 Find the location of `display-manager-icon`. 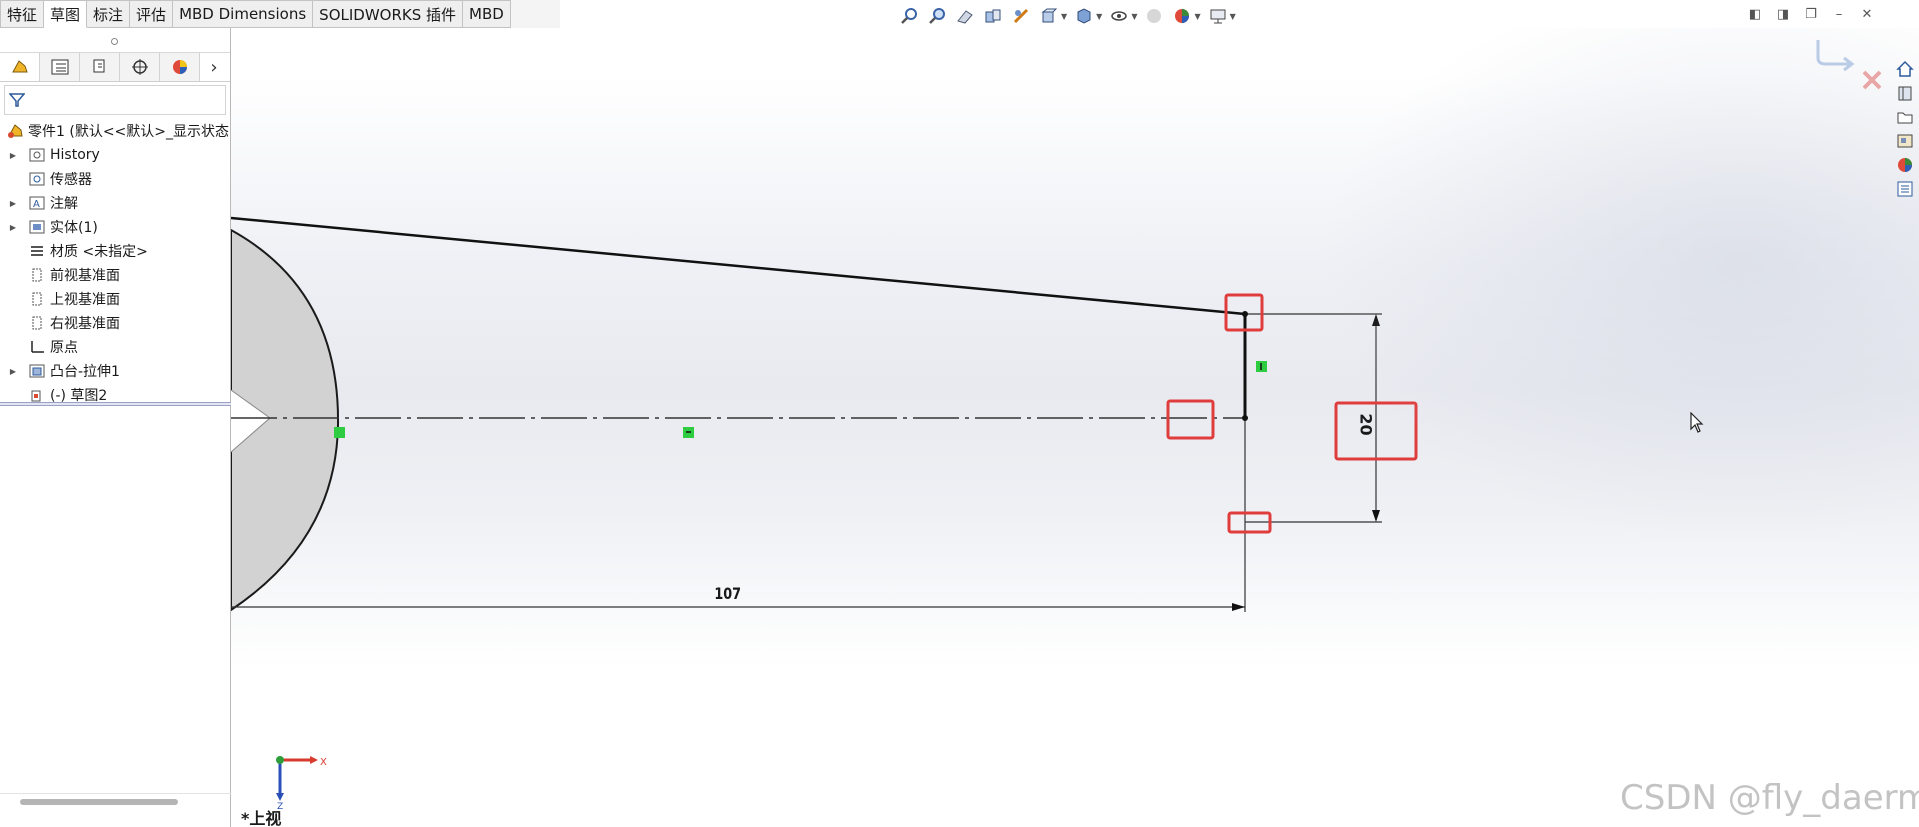

display-manager-icon is located at coordinates (179, 67).